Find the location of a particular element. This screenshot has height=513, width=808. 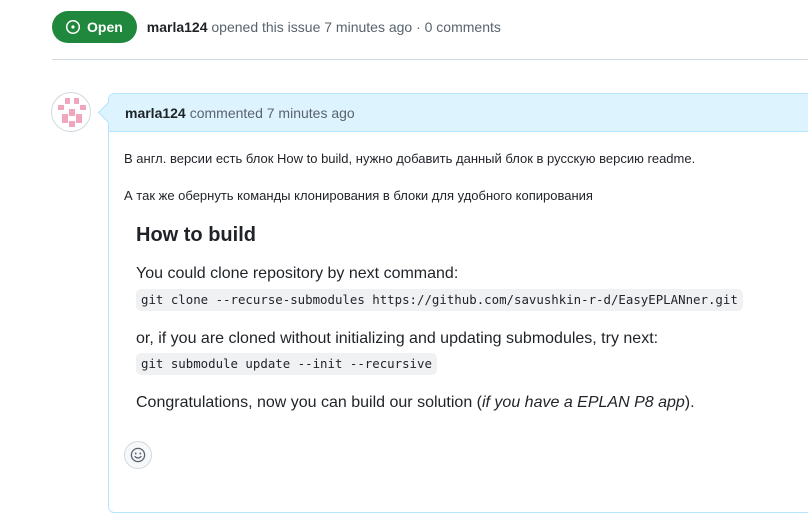

code-submodule-command: git submodule update --init --recursive is located at coordinates (286, 364).